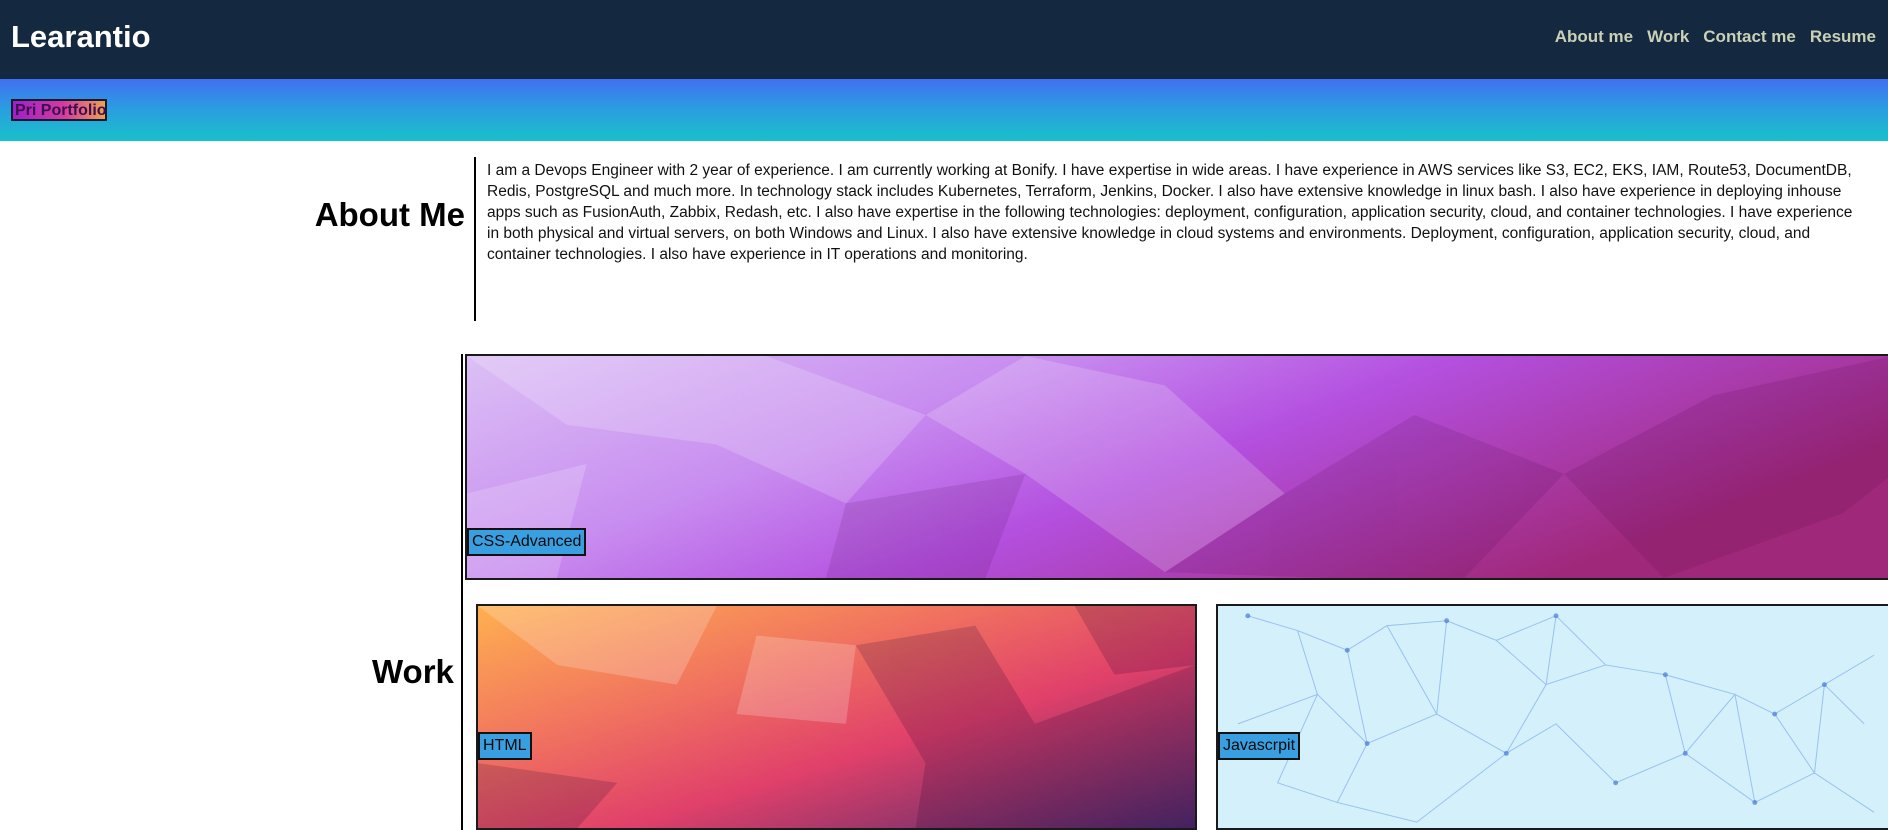 The width and height of the screenshot is (1888, 830). What do you see at coordinates (944, 110) in the screenshot?
I see `hero-banner: Pri Portfolio` at bounding box center [944, 110].